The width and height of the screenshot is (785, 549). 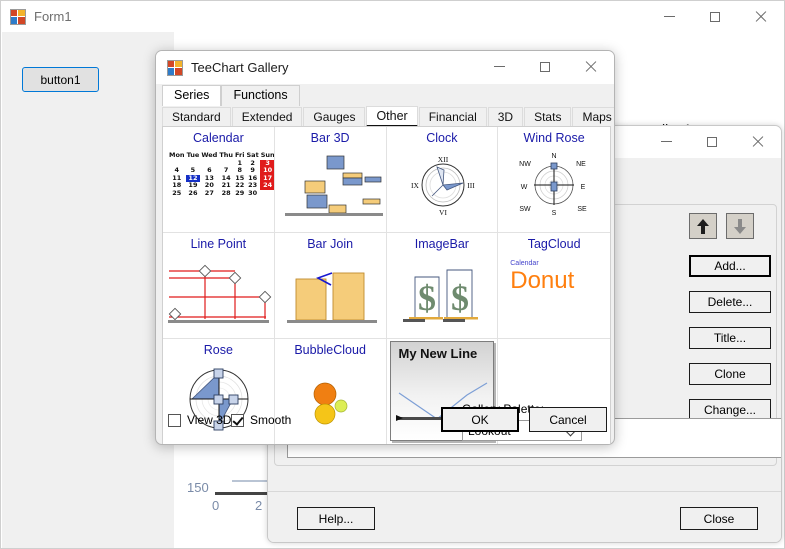 What do you see at coordinates (719, 518) in the screenshot?
I see `close-button: Close` at bounding box center [719, 518].